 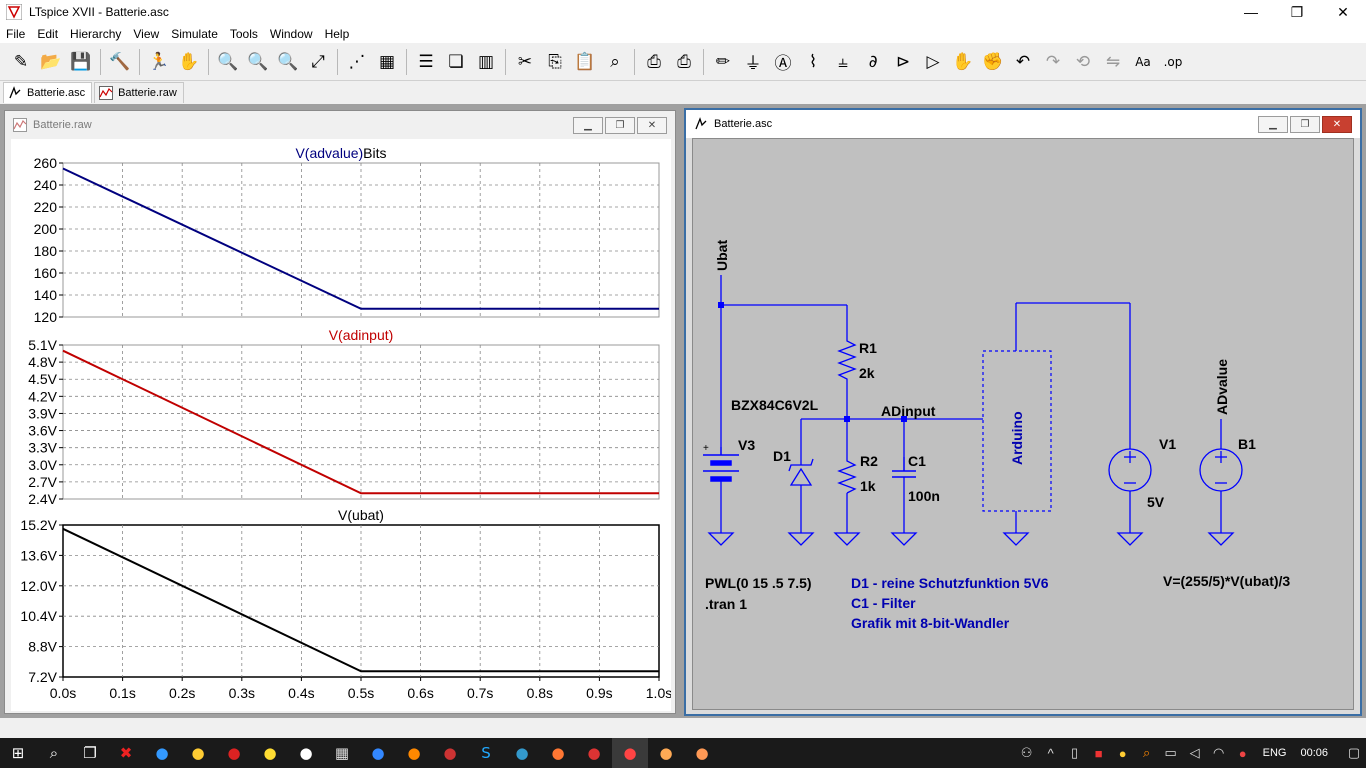 What do you see at coordinates (414, 753) in the screenshot?
I see `app-orange-search-icon: ●` at bounding box center [414, 753].